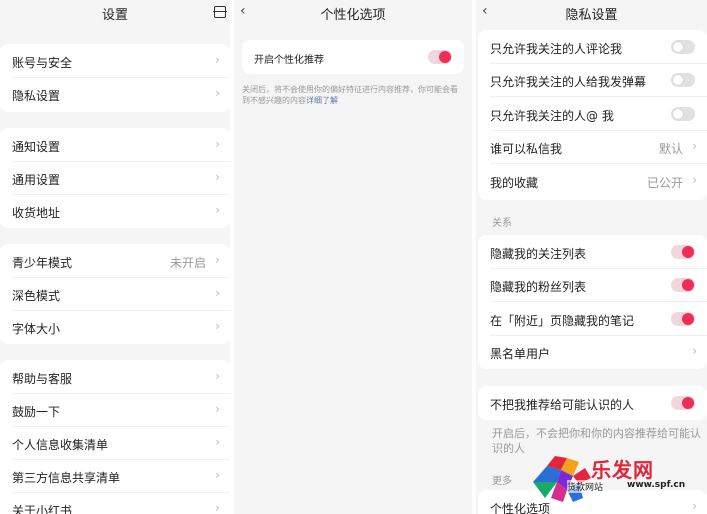  What do you see at coordinates (66, 478) in the screenshot?
I see `settings-item-label: 第三方信息共享清单` at bounding box center [66, 478].